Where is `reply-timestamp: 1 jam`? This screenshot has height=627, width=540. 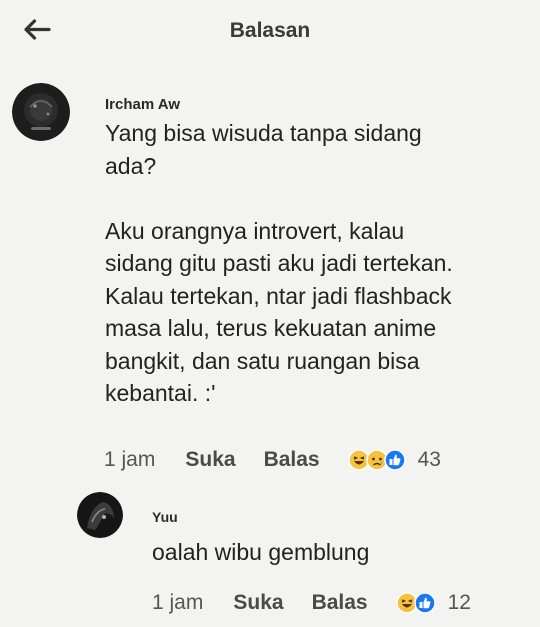 reply-timestamp: 1 jam is located at coordinates (177, 603).